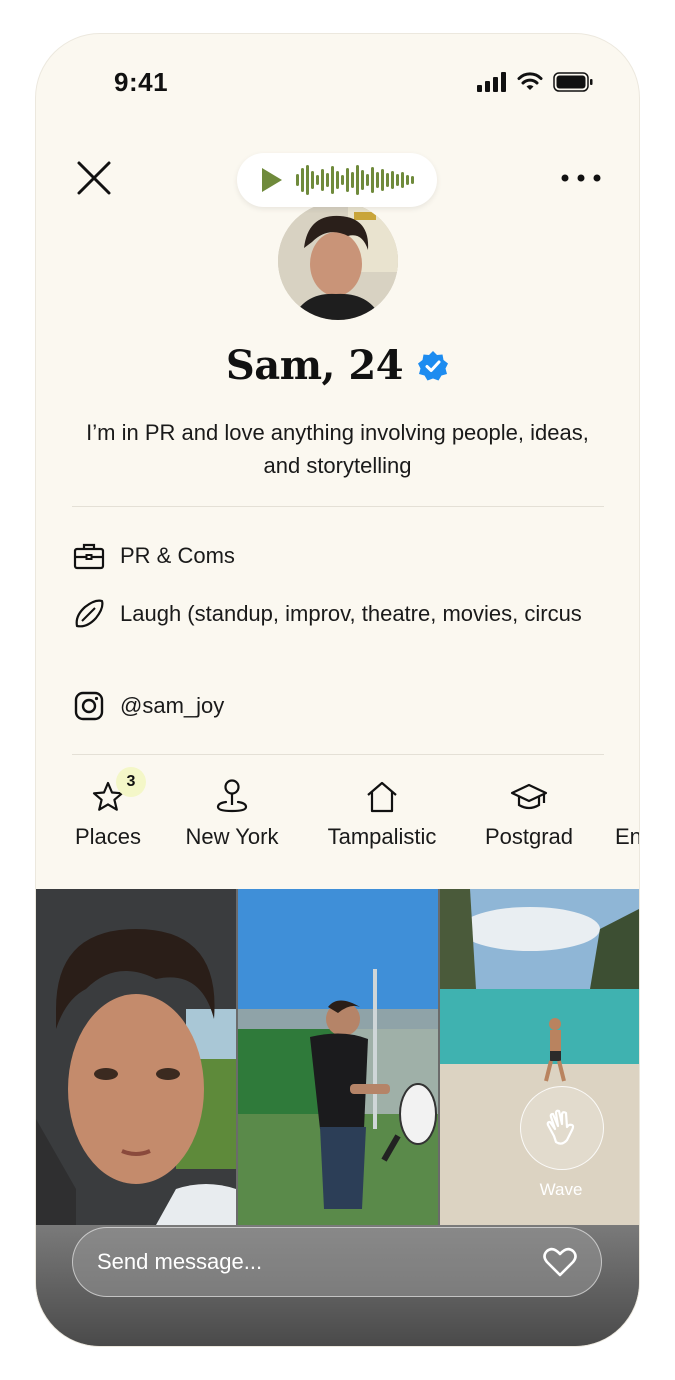 This screenshot has width=675, height=1380. I want to click on photo-selfie, so click(136, 1057).